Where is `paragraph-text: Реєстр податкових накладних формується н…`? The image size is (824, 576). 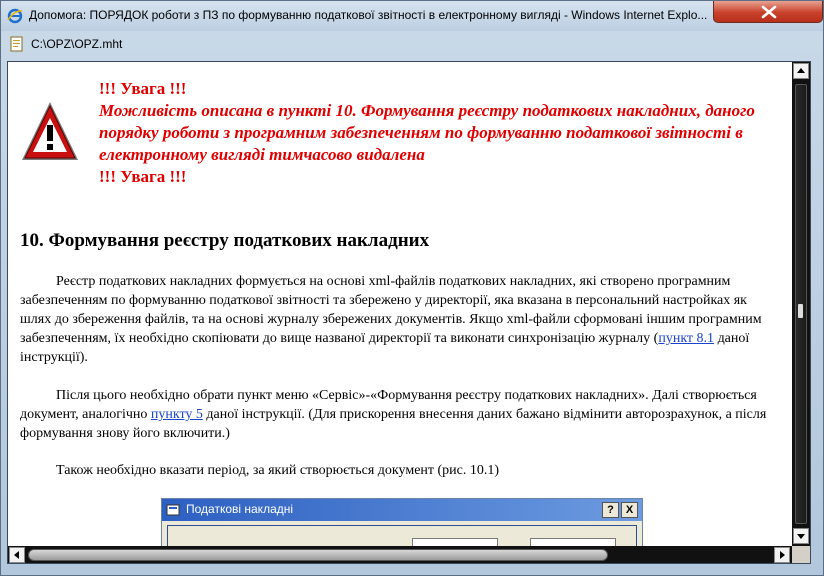 paragraph-text: Реєстр податкових накладних формується н… is located at coordinates (391, 310).